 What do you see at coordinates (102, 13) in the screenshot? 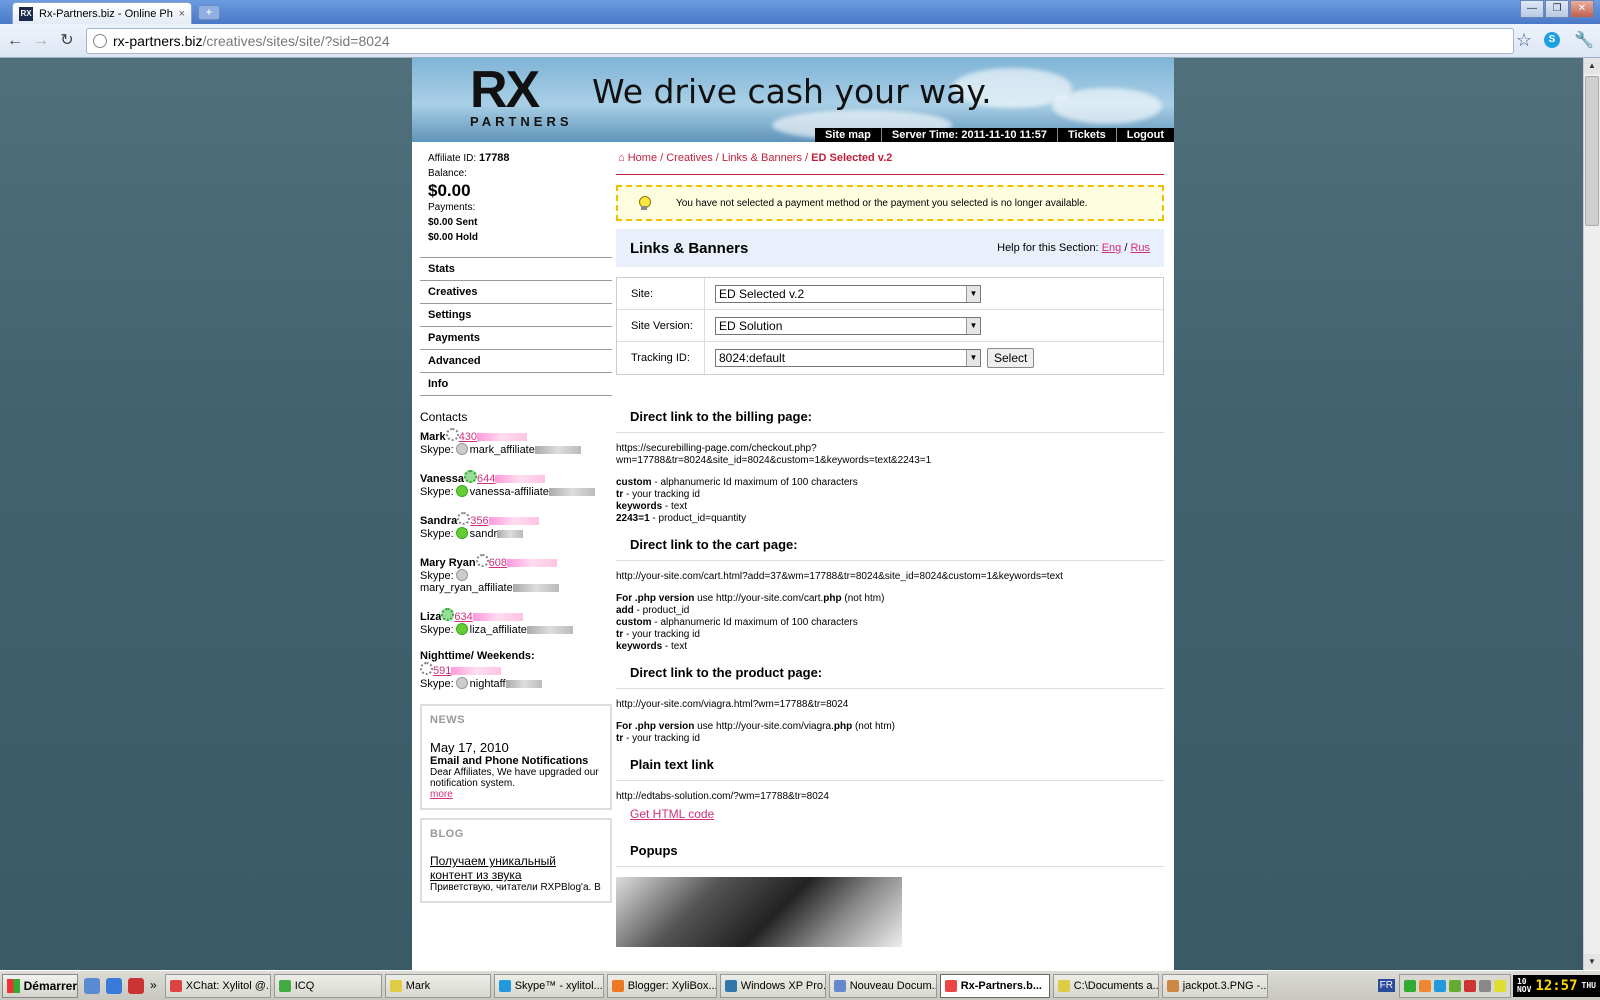
I see `browser-tab: RX Rx-Partners.biz - Online Pharm ×` at bounding box center [102, 13].